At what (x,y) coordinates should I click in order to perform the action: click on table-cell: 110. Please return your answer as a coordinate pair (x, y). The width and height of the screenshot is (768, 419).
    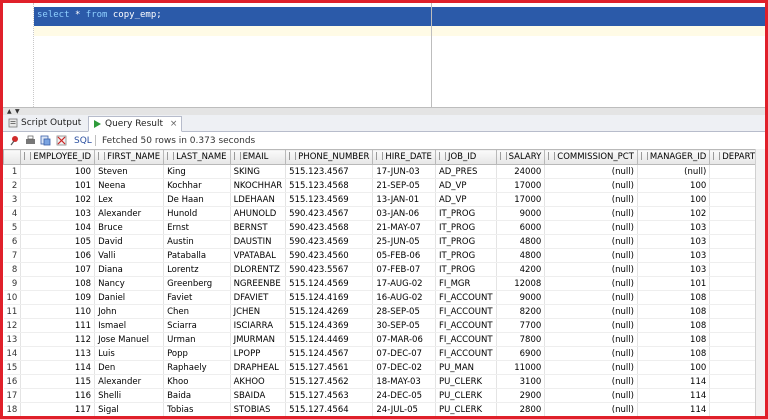
    Looking at the image, I should click on (58, 312).